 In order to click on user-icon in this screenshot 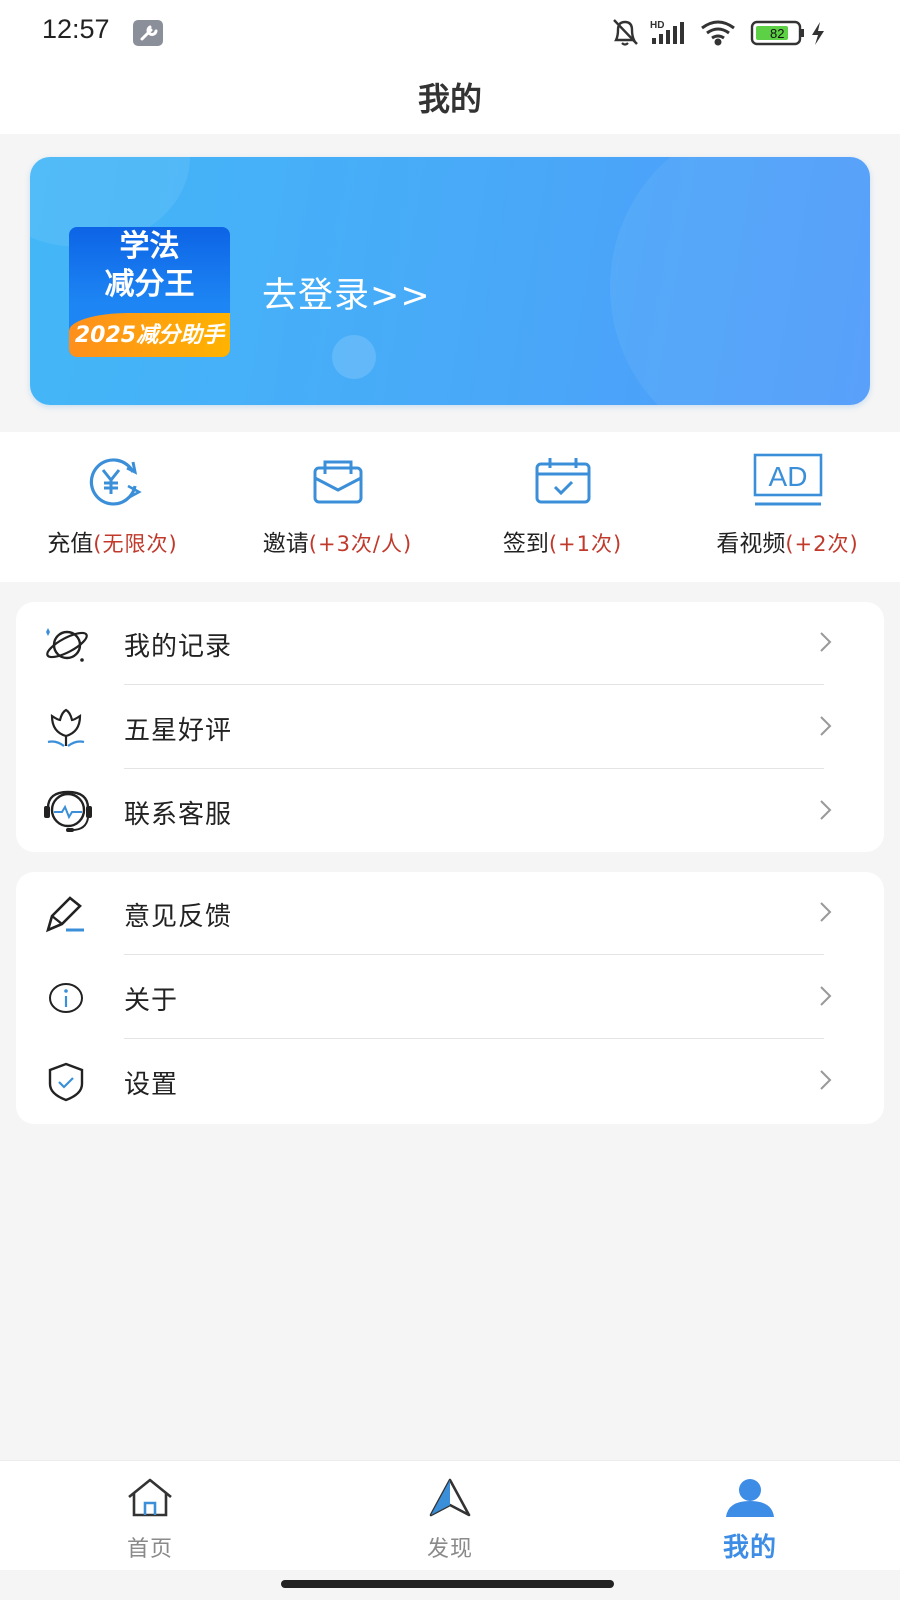, I will do `click(750, 1500)`.